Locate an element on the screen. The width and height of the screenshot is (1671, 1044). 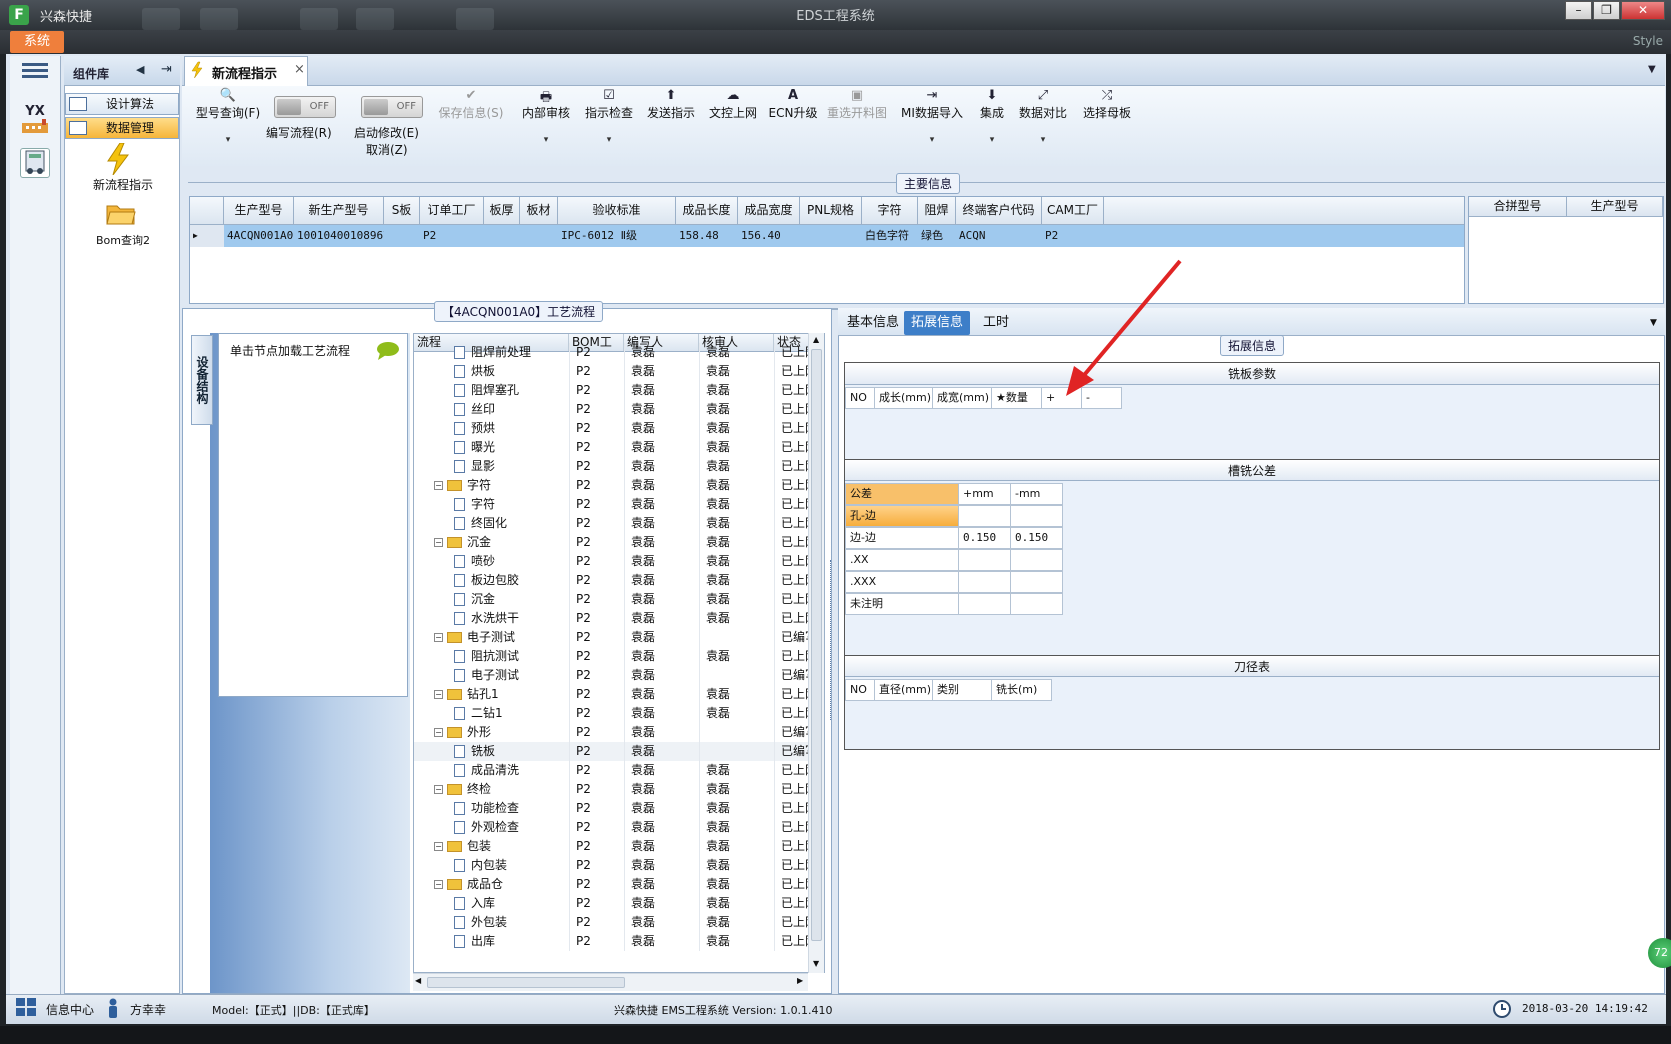
tree-node: 终固化 is located at coordinates (491, 523).